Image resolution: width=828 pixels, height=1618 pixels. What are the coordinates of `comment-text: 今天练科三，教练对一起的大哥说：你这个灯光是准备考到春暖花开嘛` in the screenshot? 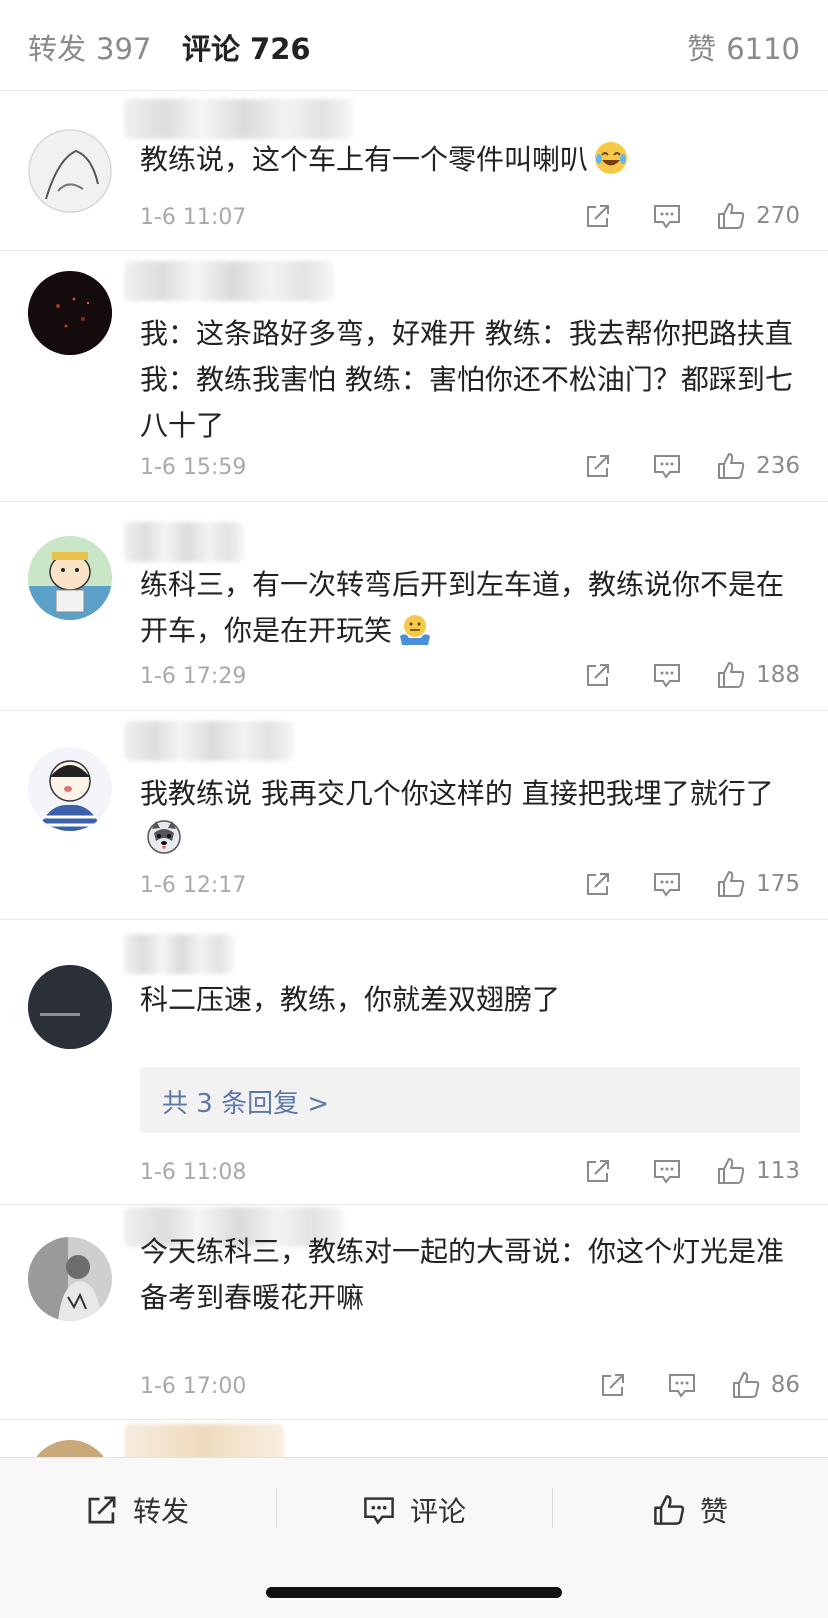 It's located at (462, 1274).